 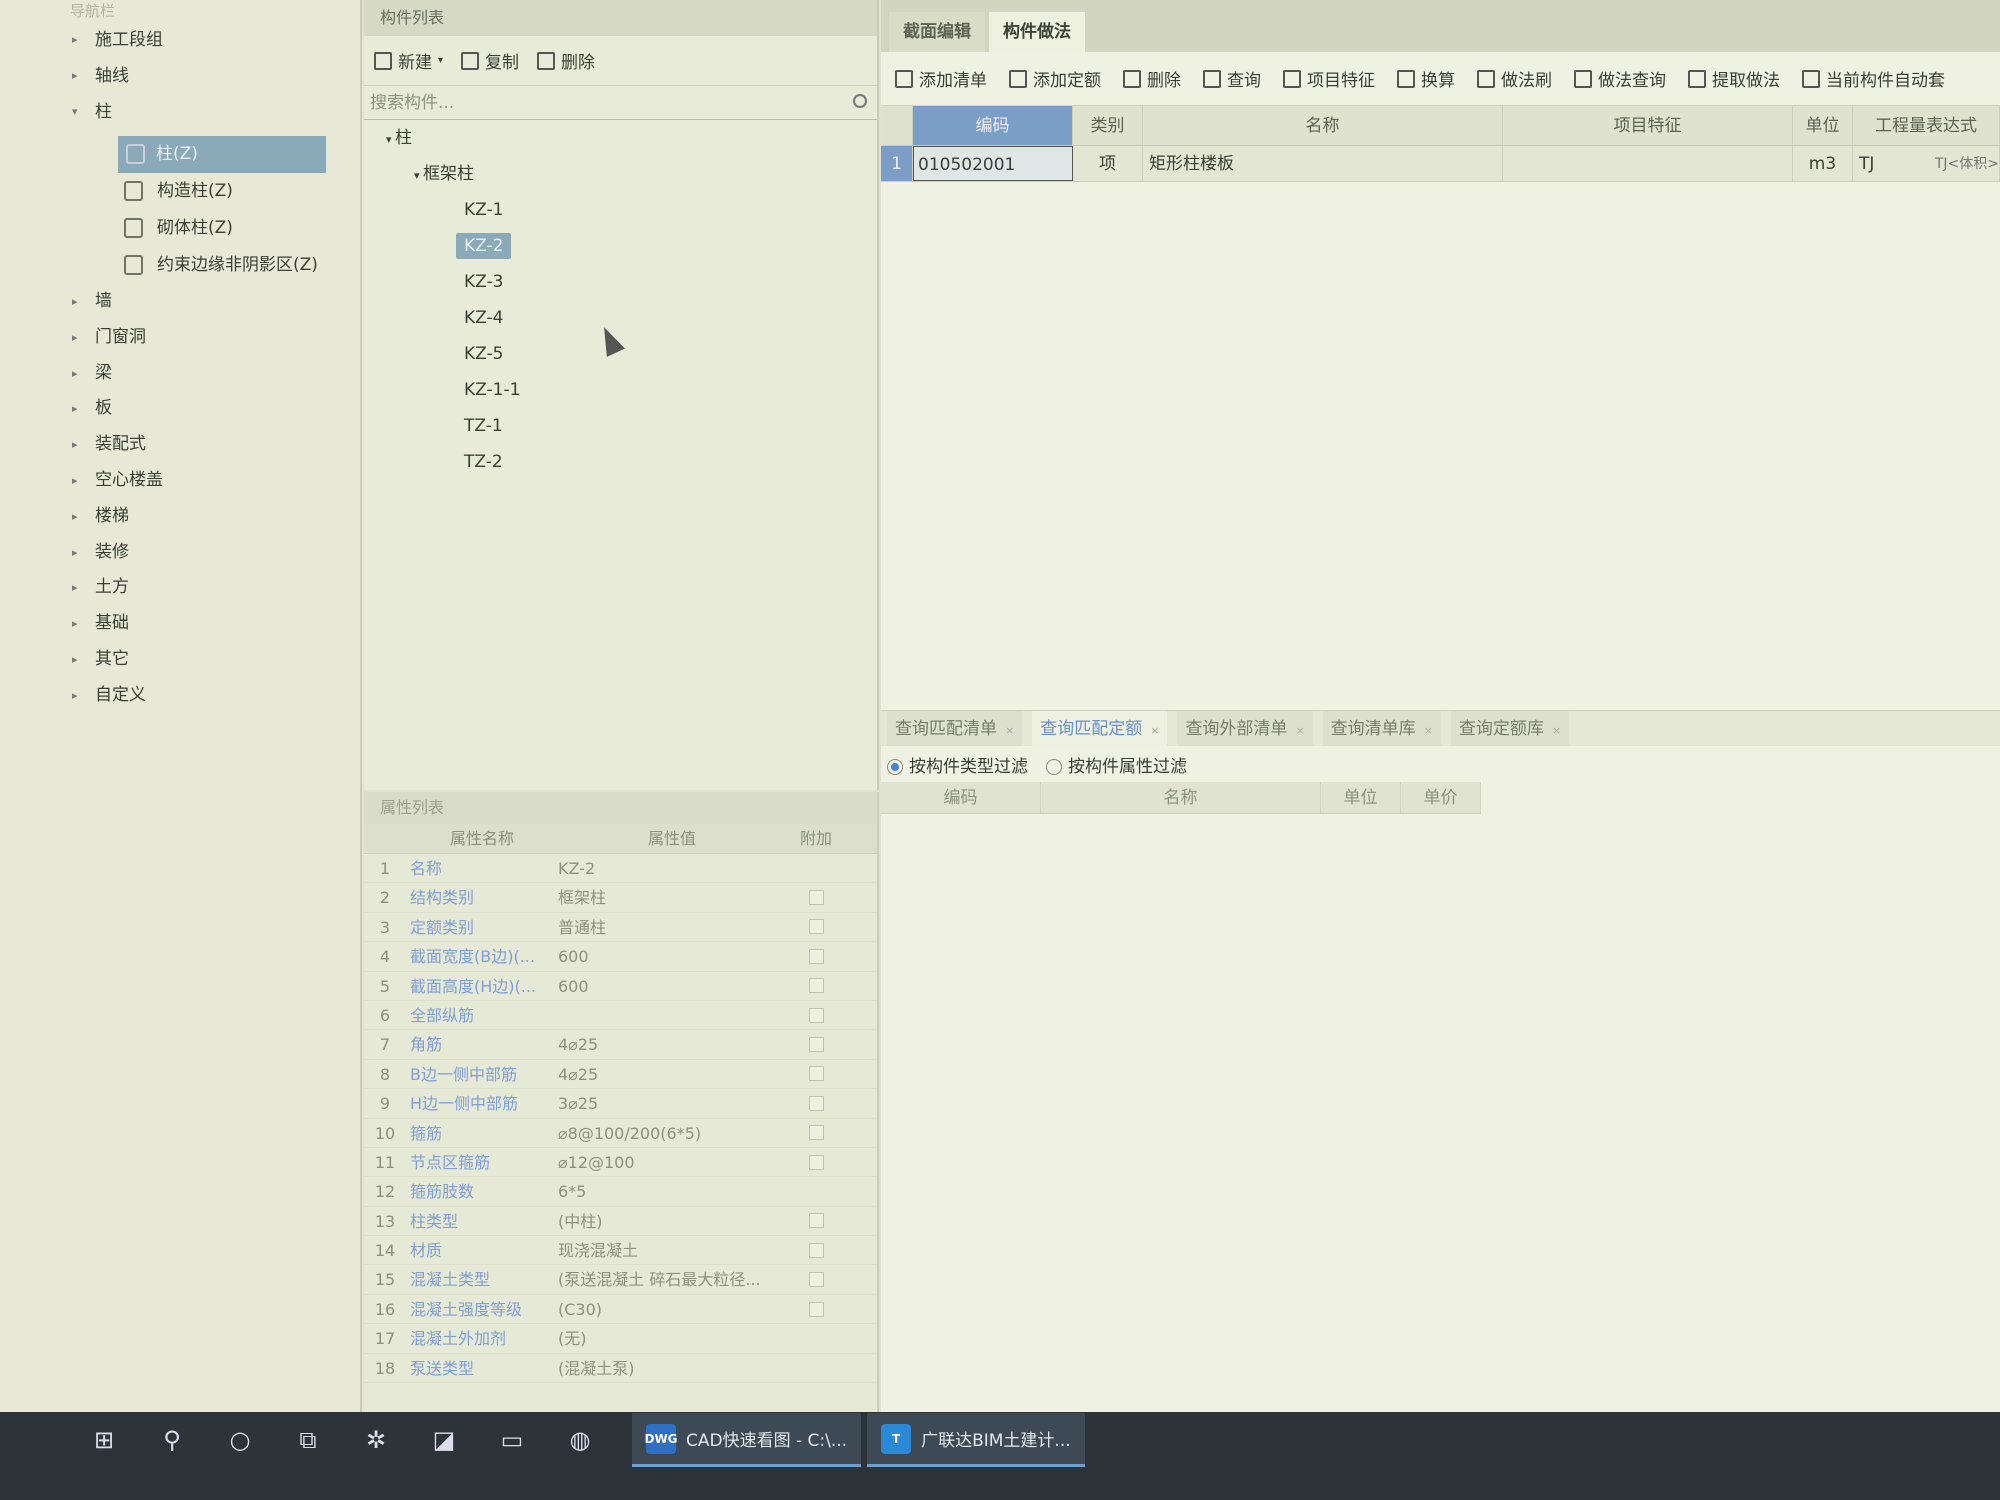 What do you see at coordinates (180, 517) in the screenshot?
I see `nav-item: ▸ 楼梯` at bounding box center [180, 517].